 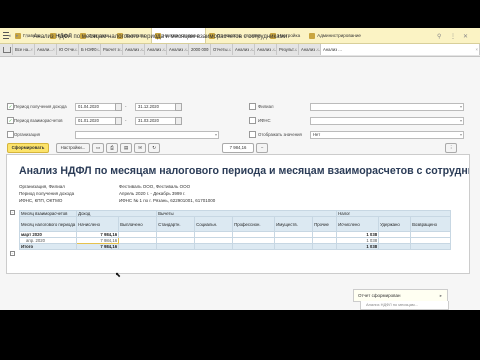 I want to click on print-icon: ⎙, so click(x=112, y=148).